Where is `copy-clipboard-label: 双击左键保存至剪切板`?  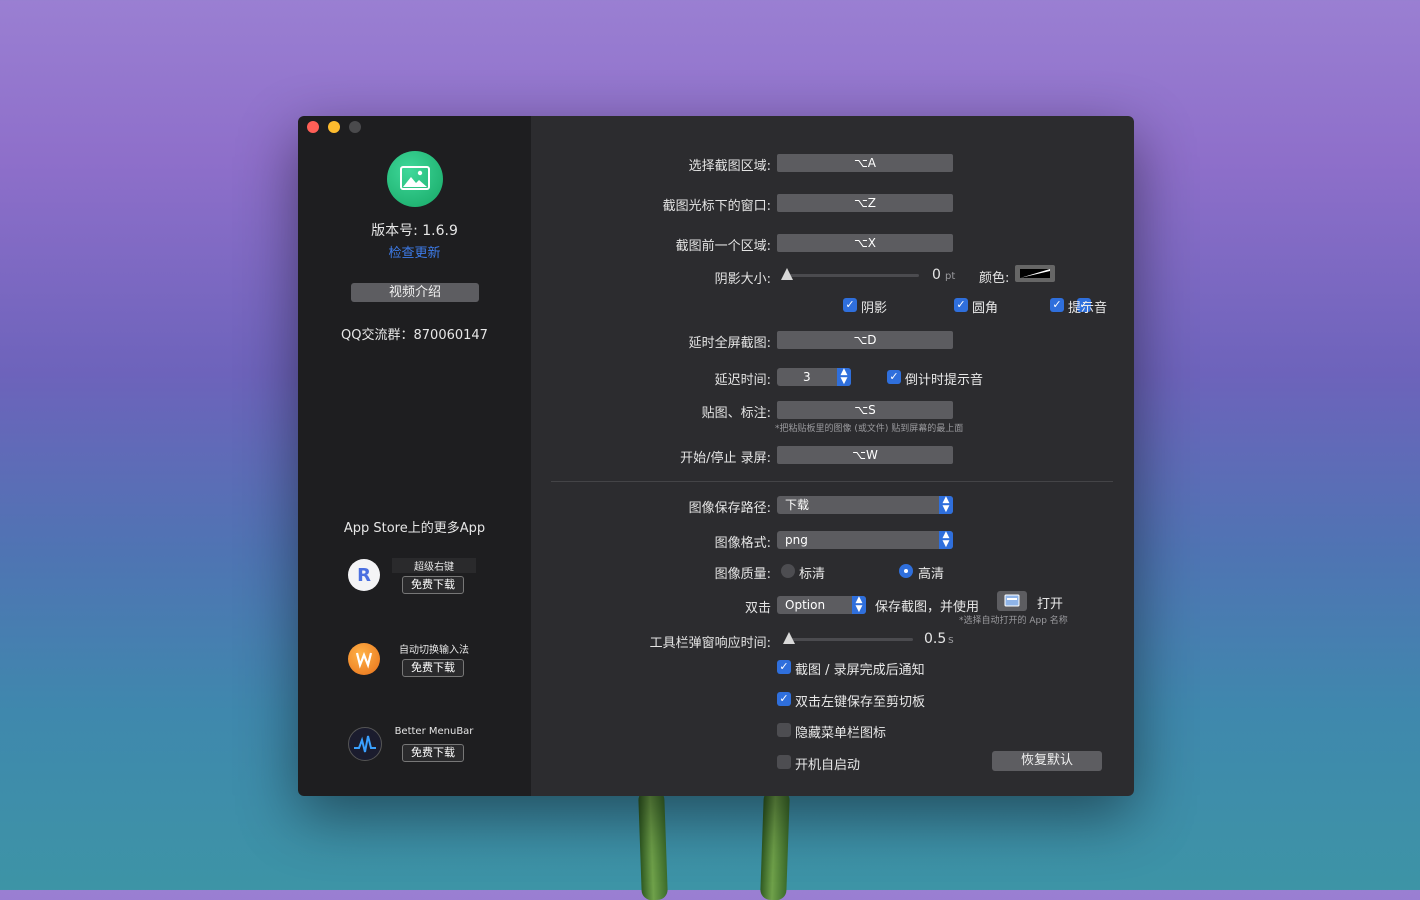 copy-clipboard-label: 双击左键保存至剪切板 is located at coordinates (860, 702).